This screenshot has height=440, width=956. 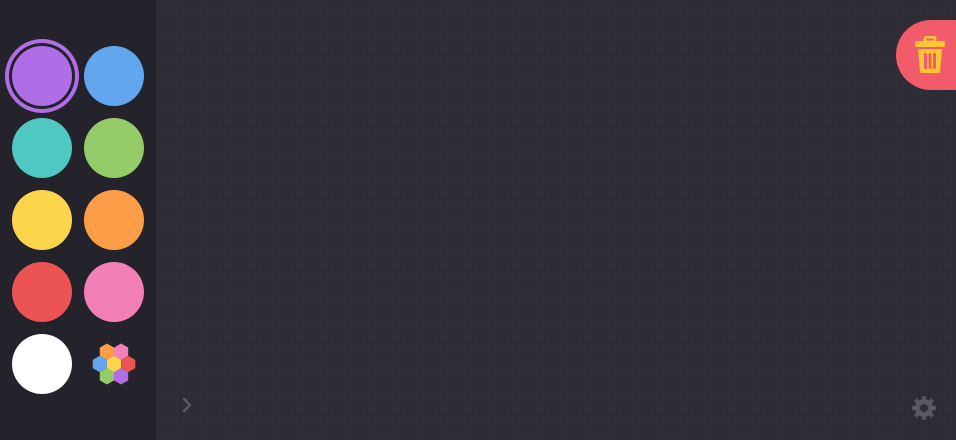 I want to click on color-swatch-white, so click(x=42, y=364).